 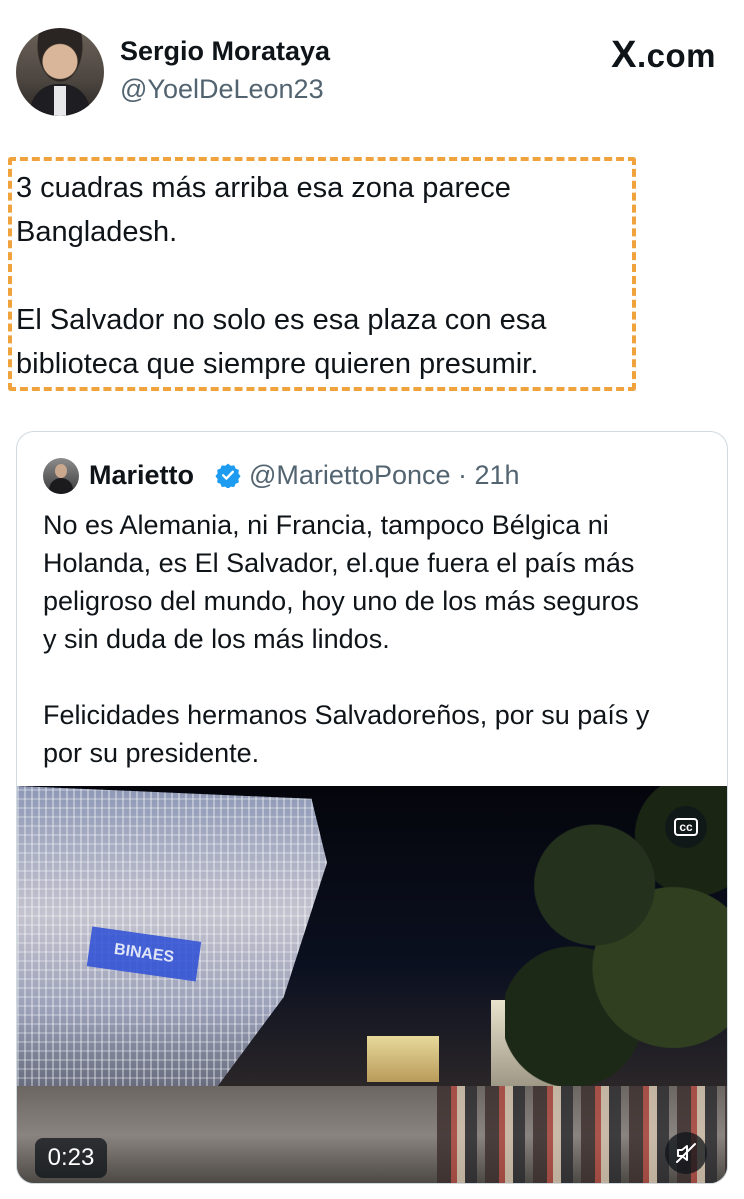 I want to click on author-avatar, so click(x=60, y=72).